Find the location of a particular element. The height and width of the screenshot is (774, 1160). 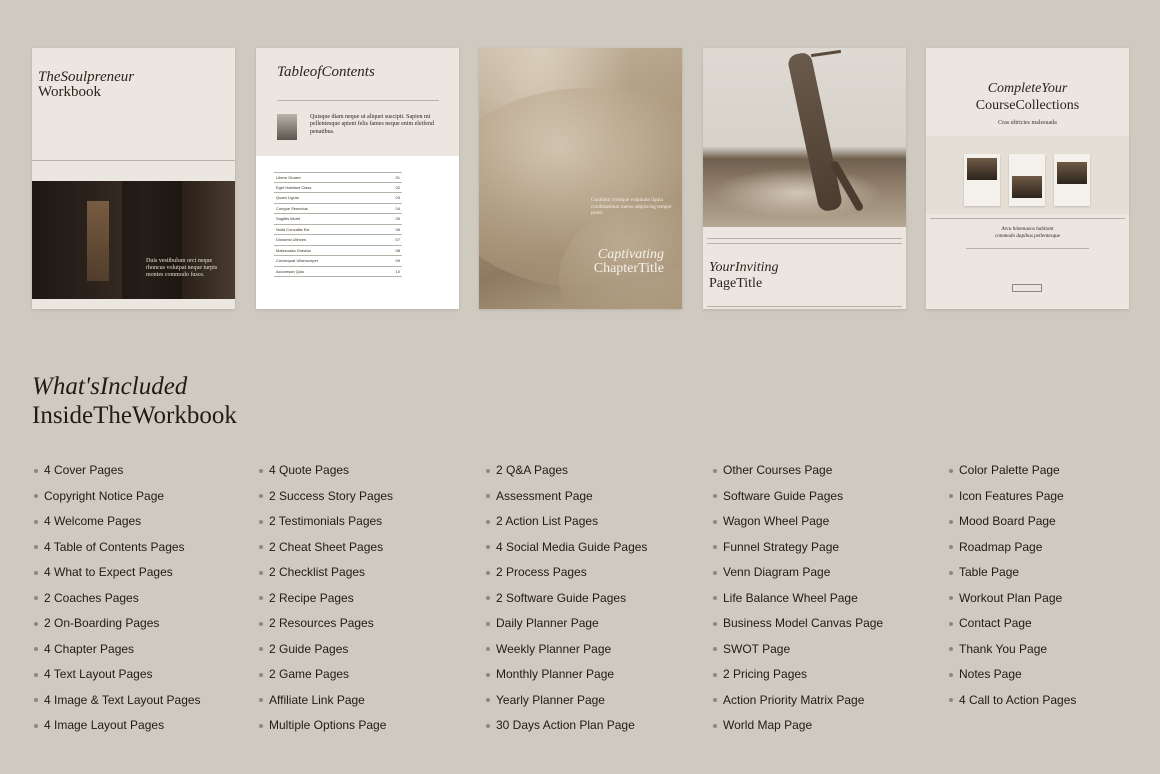

toc-portrait is located at coordinates (287, 127).